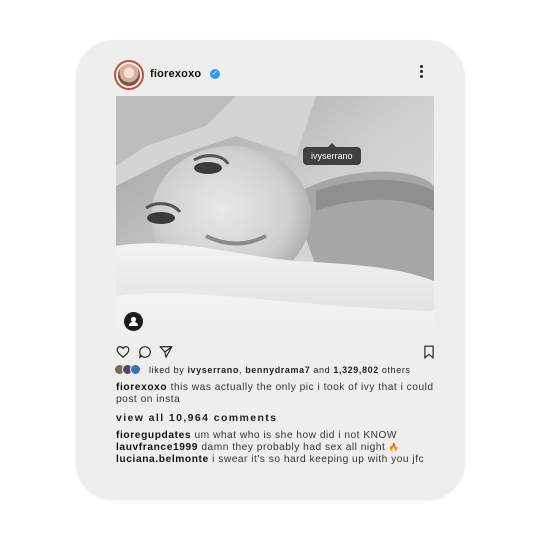  I want to click on comment-text: um what who is she how did i not KNOW, so click(296, 435).